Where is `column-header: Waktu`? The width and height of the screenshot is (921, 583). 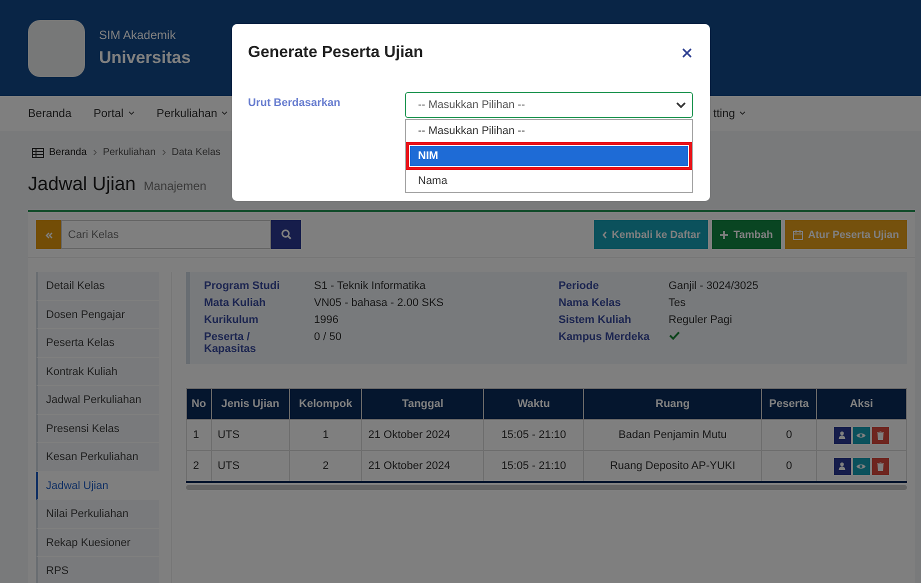 column-header: Waktu is located at coordinates (534, 404).